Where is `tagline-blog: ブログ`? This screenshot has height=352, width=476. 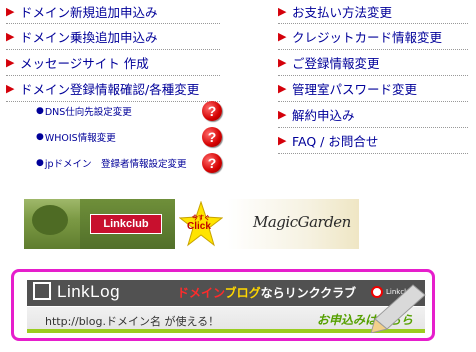
tagline-blog: ブログ is located at coordinates (242, 293).